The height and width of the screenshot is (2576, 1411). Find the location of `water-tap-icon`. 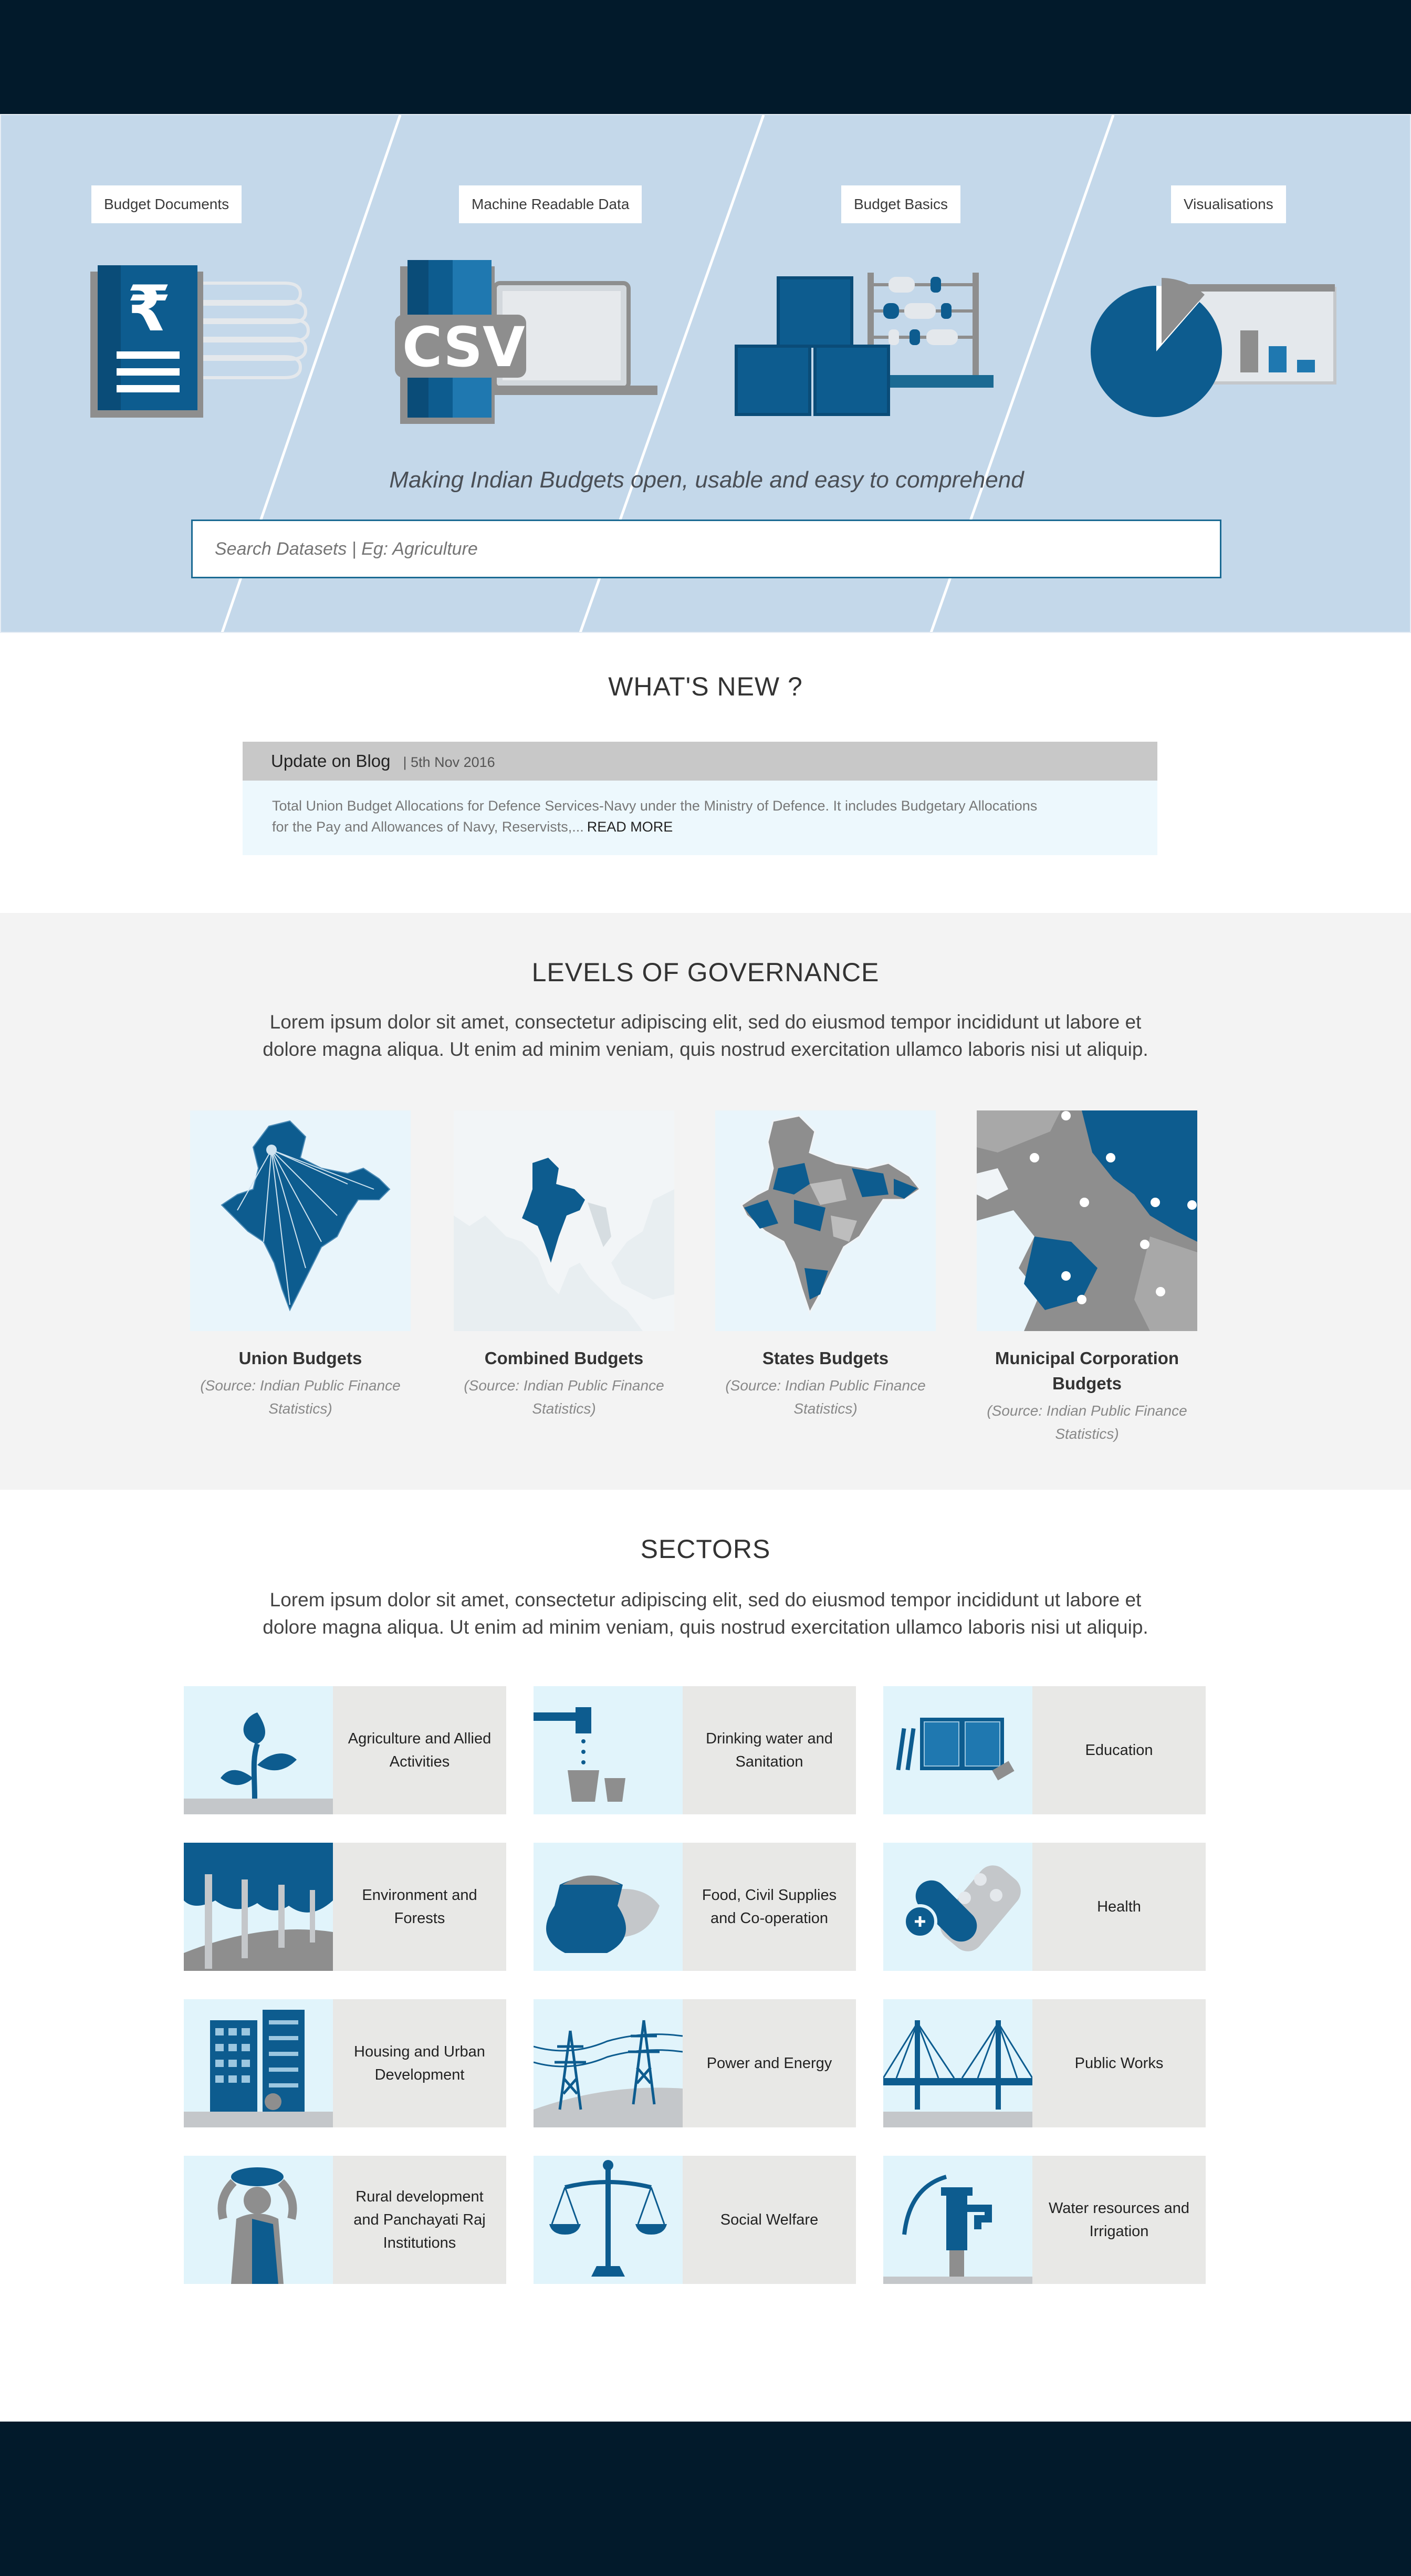

water-tap-icon is located at coordinates (579, 1754).